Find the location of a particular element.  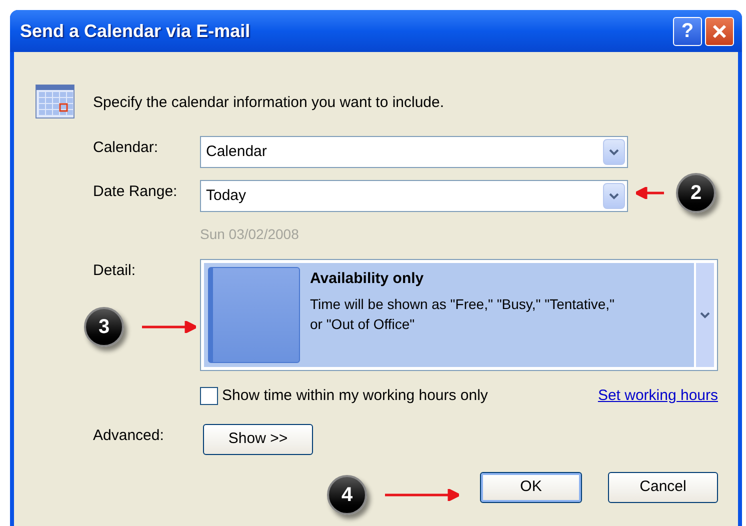

working-hours-link: Set working hours is located at coordinates (658, 396).